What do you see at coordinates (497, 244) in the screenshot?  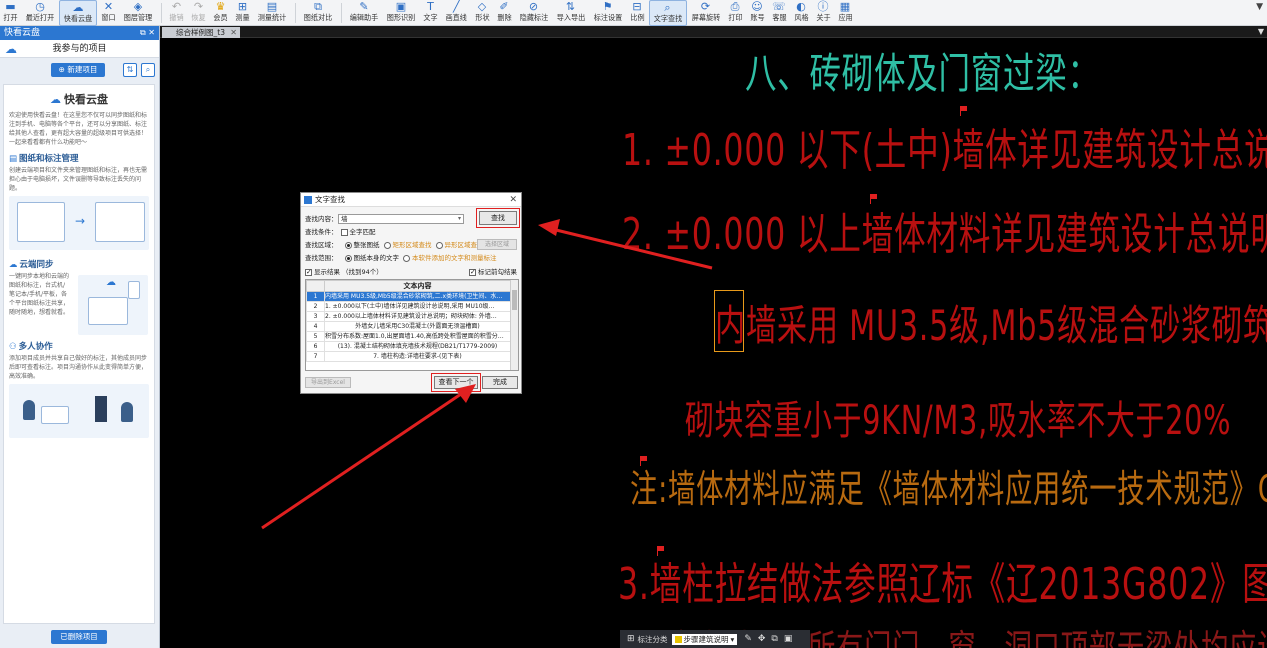 I see `select-area-button: 选择区域` at bounding box center [497, 244].